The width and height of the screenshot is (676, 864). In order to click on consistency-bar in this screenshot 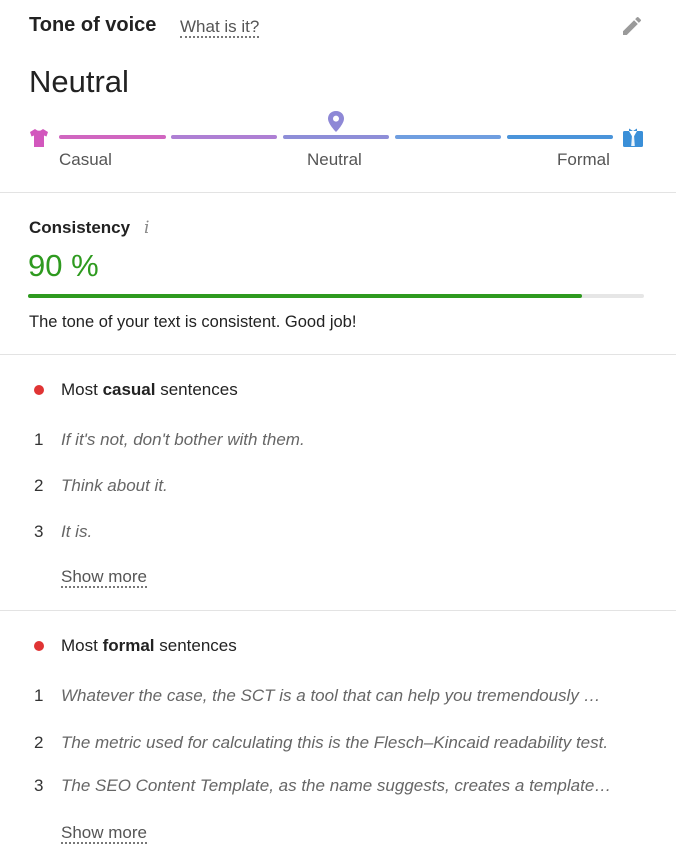, I will do `click(336, 296)`.